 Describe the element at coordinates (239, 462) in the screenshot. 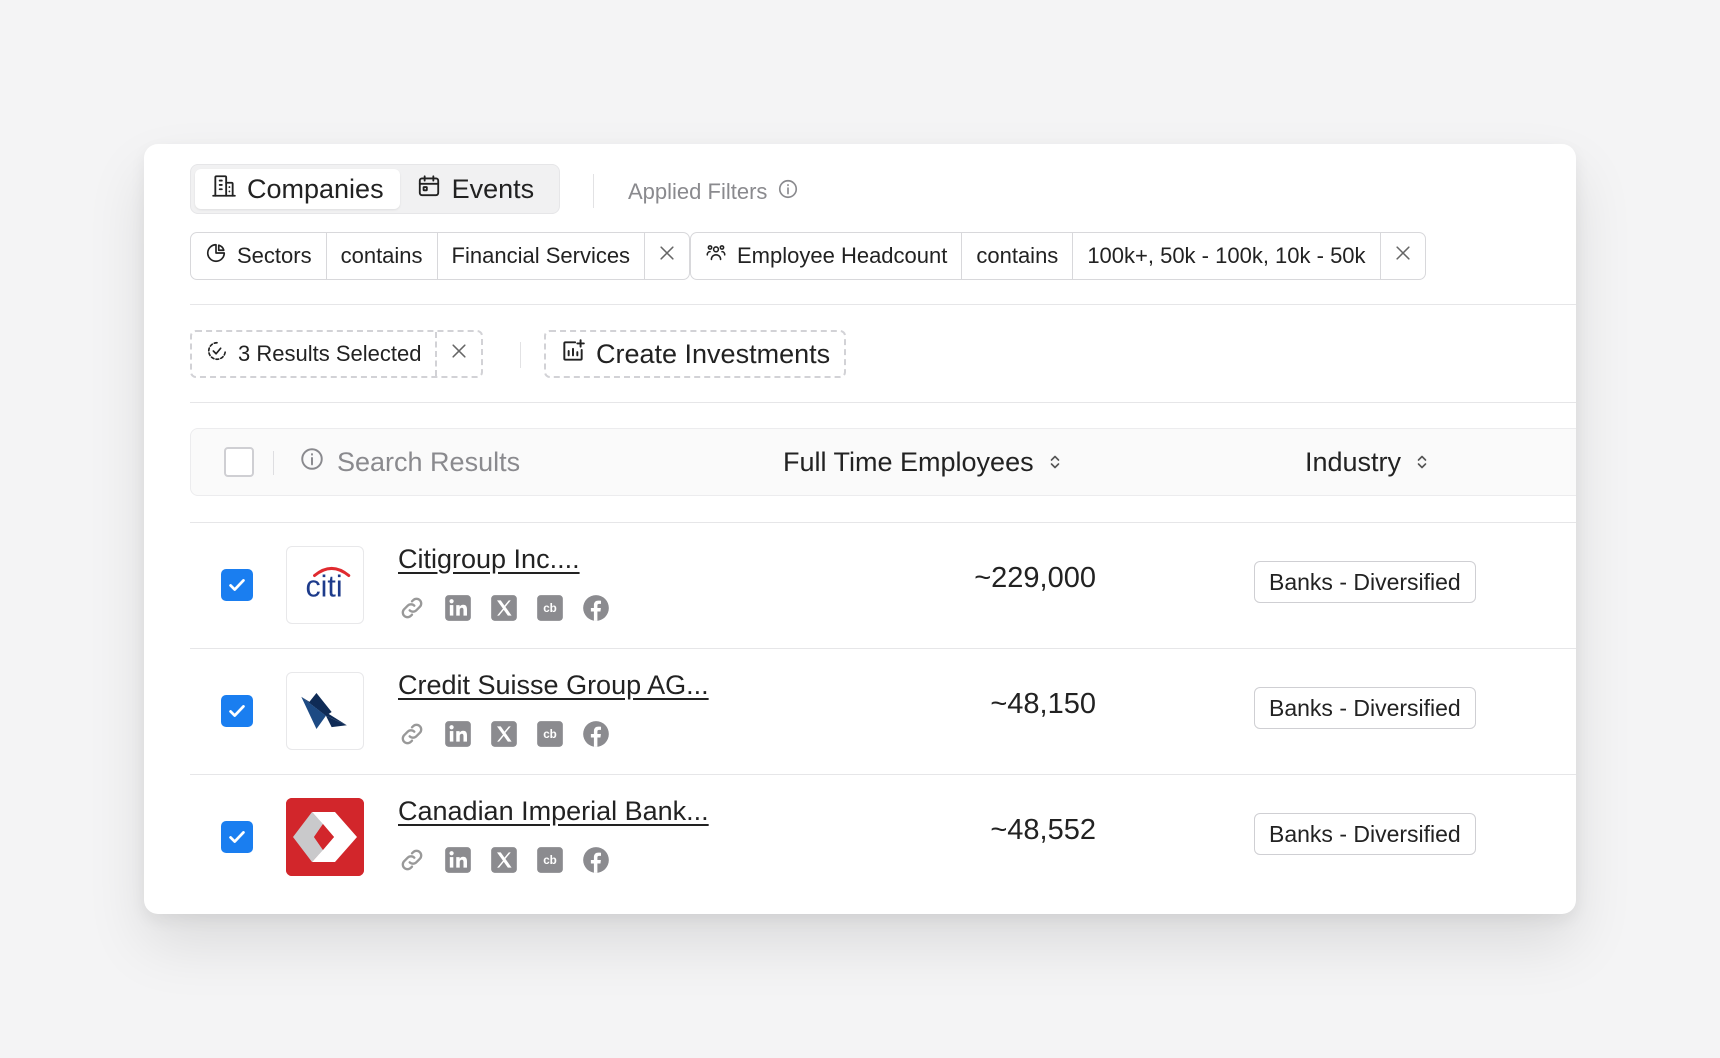

I see `select-all-checkbox` at that location.